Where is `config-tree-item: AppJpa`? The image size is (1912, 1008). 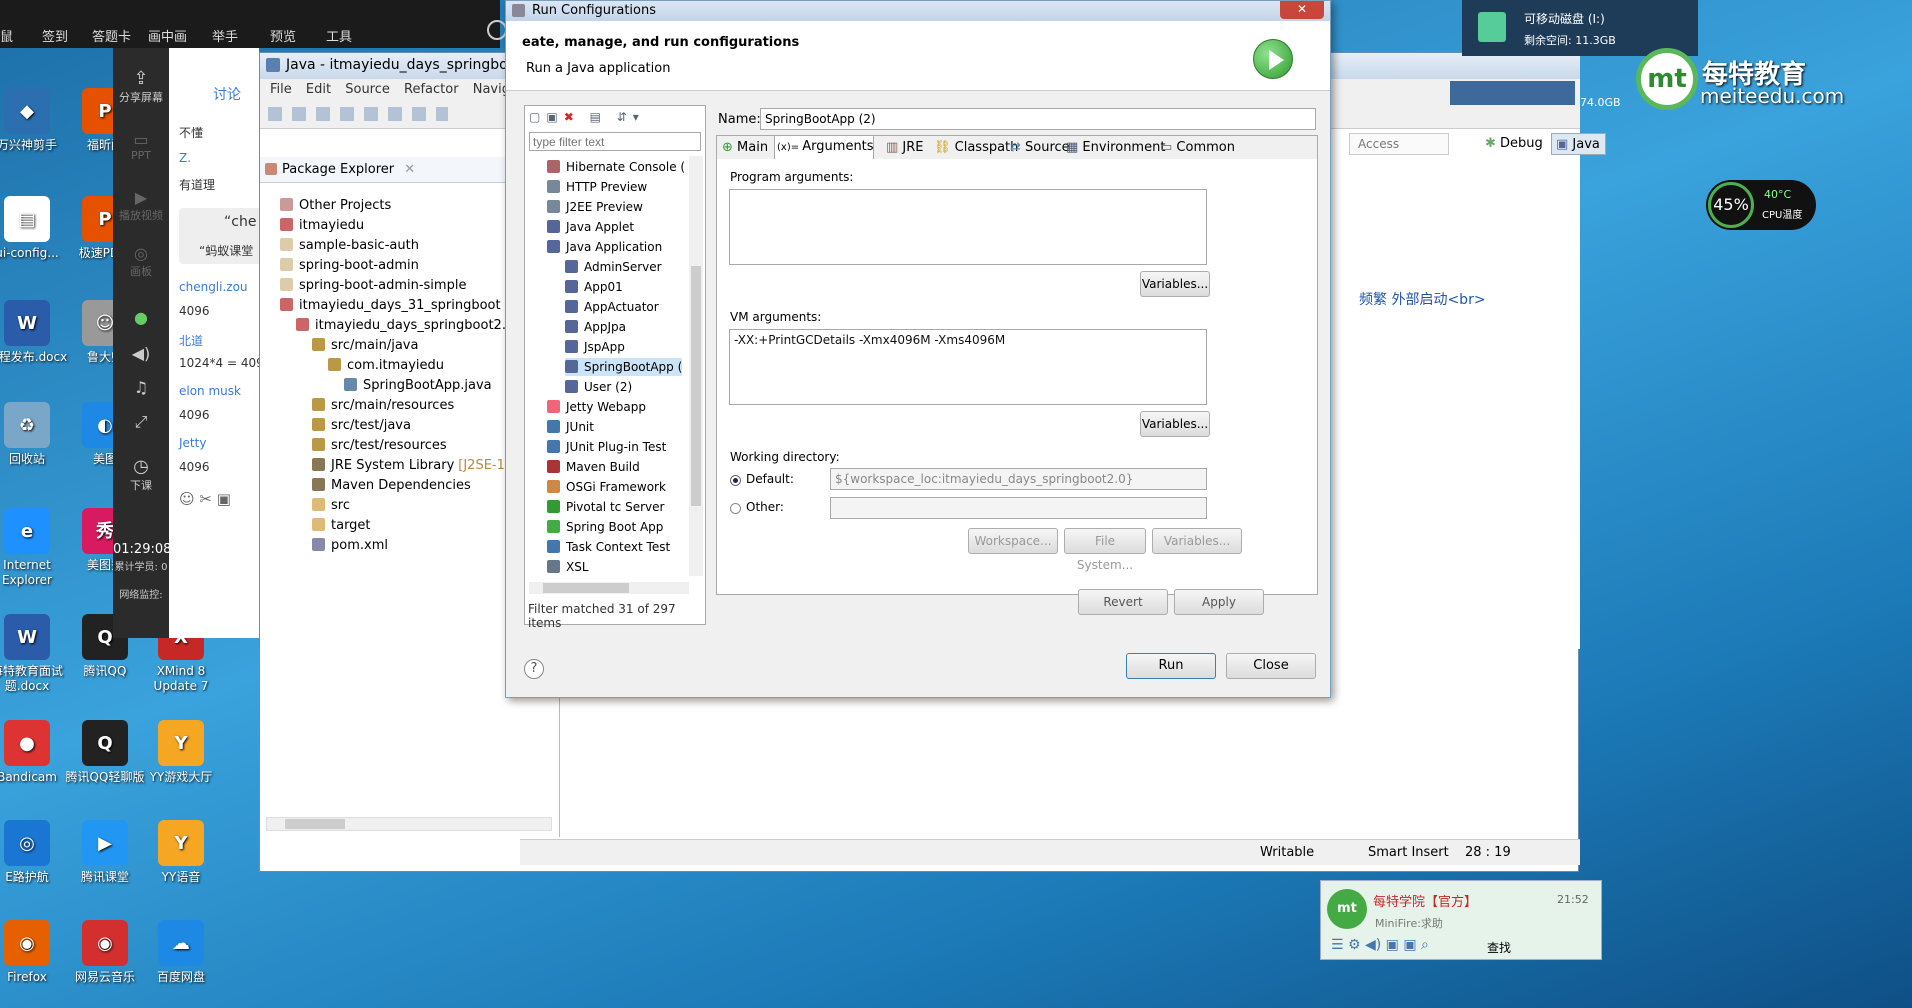
config-tree-item: AppJpa is located at coordinates (595, 327).